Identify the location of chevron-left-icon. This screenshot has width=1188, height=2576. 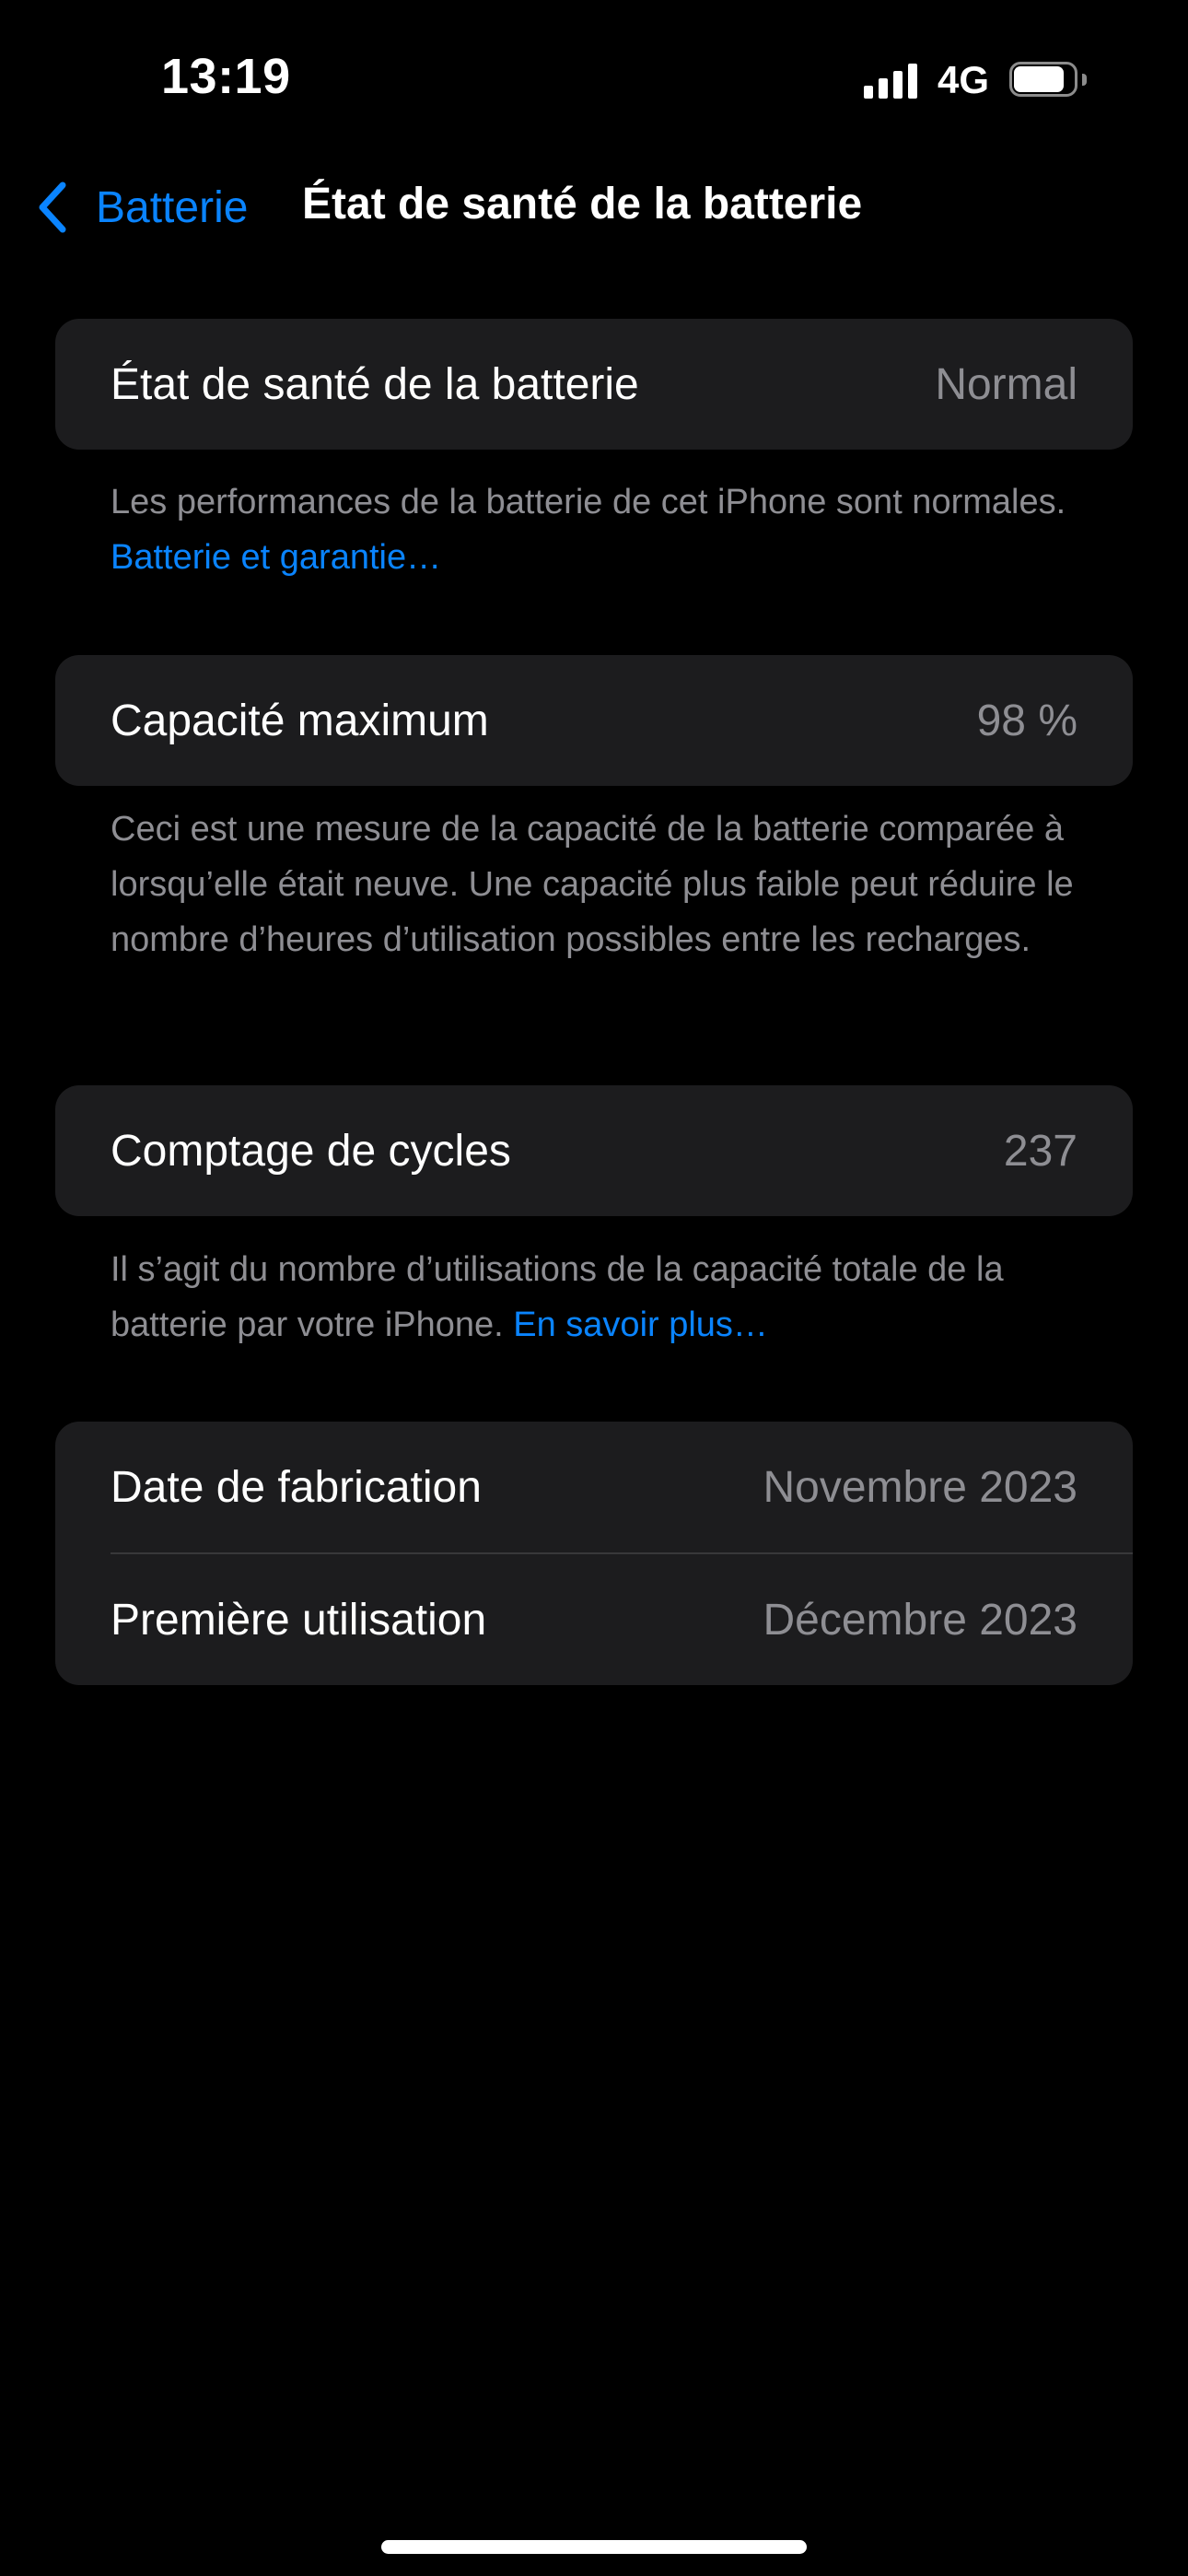
(52, 207).